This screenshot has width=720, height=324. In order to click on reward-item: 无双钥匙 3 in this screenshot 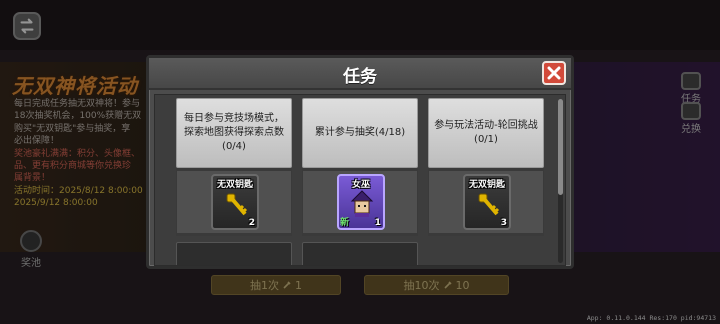, I will do `click(487, 202)`.